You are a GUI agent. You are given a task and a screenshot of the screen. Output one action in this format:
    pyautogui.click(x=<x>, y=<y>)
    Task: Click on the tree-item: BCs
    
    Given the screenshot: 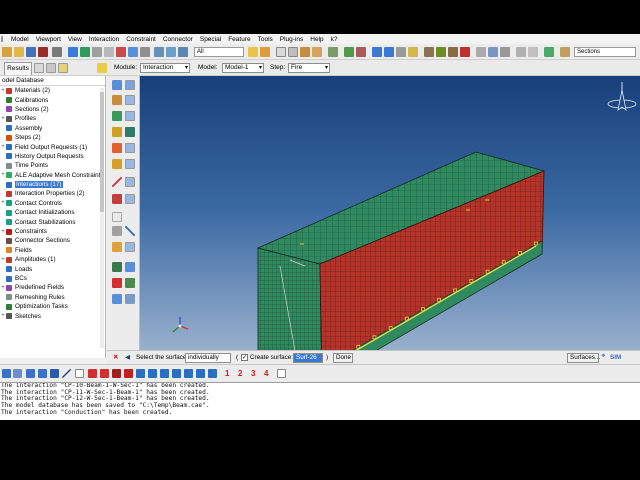 What is the action you would take?
    pyautogui.click(x=52, y=278)
    